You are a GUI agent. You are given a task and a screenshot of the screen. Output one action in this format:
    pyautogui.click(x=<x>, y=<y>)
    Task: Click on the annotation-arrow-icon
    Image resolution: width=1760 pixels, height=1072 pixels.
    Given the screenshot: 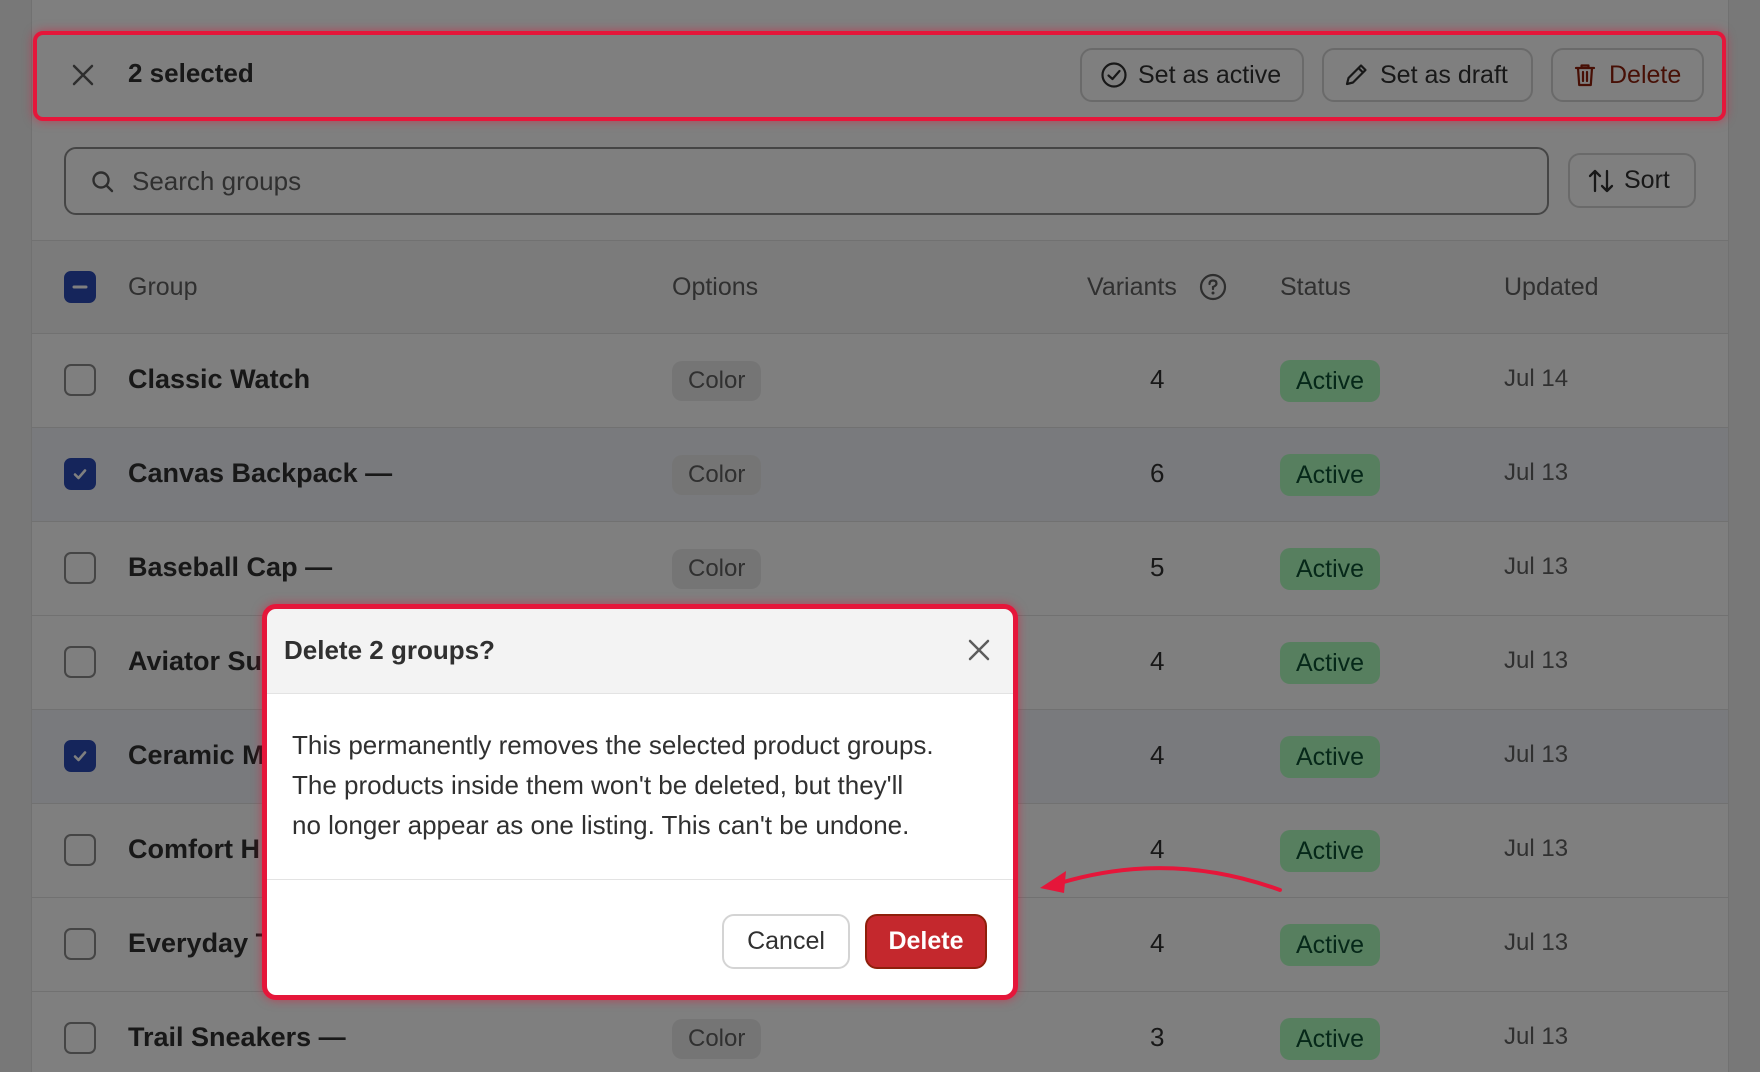 What is the action you would take?
    pyautogui.click(x=1161, y=879)
    